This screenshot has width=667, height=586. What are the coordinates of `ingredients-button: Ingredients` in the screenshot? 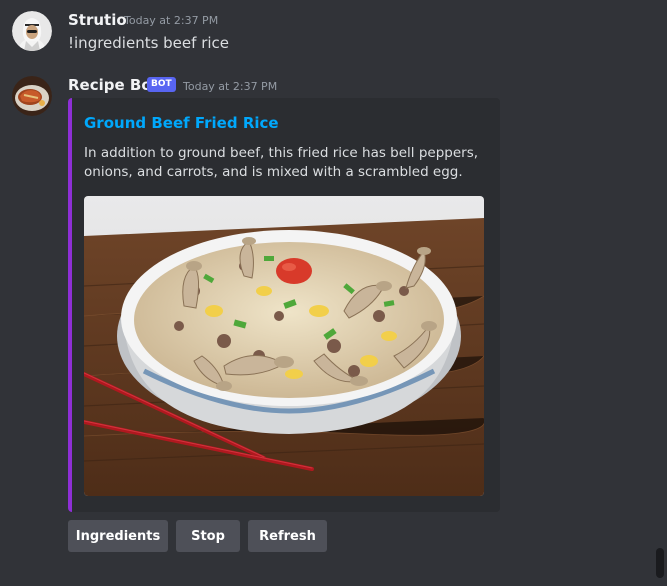 It's located at (118, 536).